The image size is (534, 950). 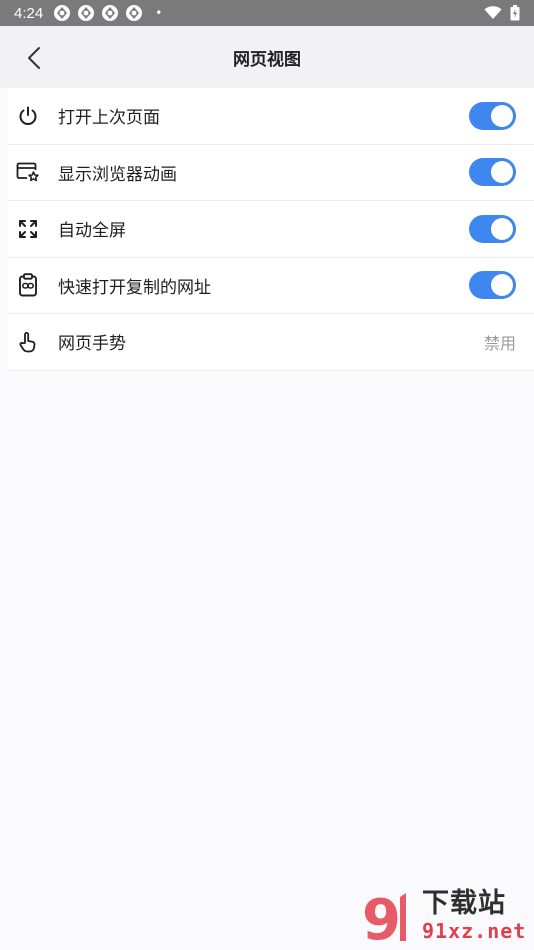 What do you see at coordinates (474, 931) in the screenshot?
I see `watermark-url: 91xz.net` at bounding box center [474, 931].